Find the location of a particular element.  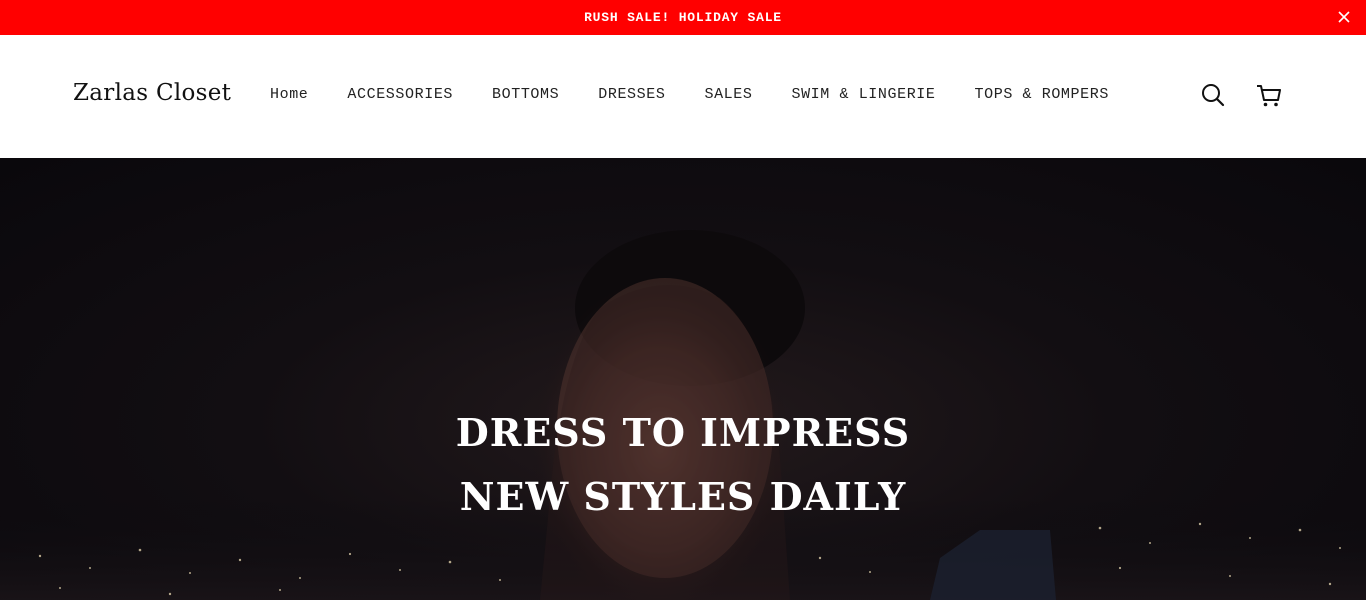

cart-icon is located at coordinates (1269, 95).